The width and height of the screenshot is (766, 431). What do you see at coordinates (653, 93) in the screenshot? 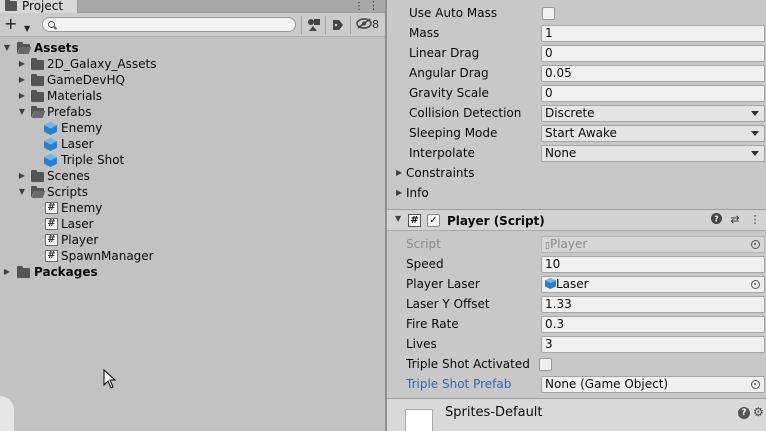
I see `gravity-scale-field: 0` at bounding box center [653, 93].